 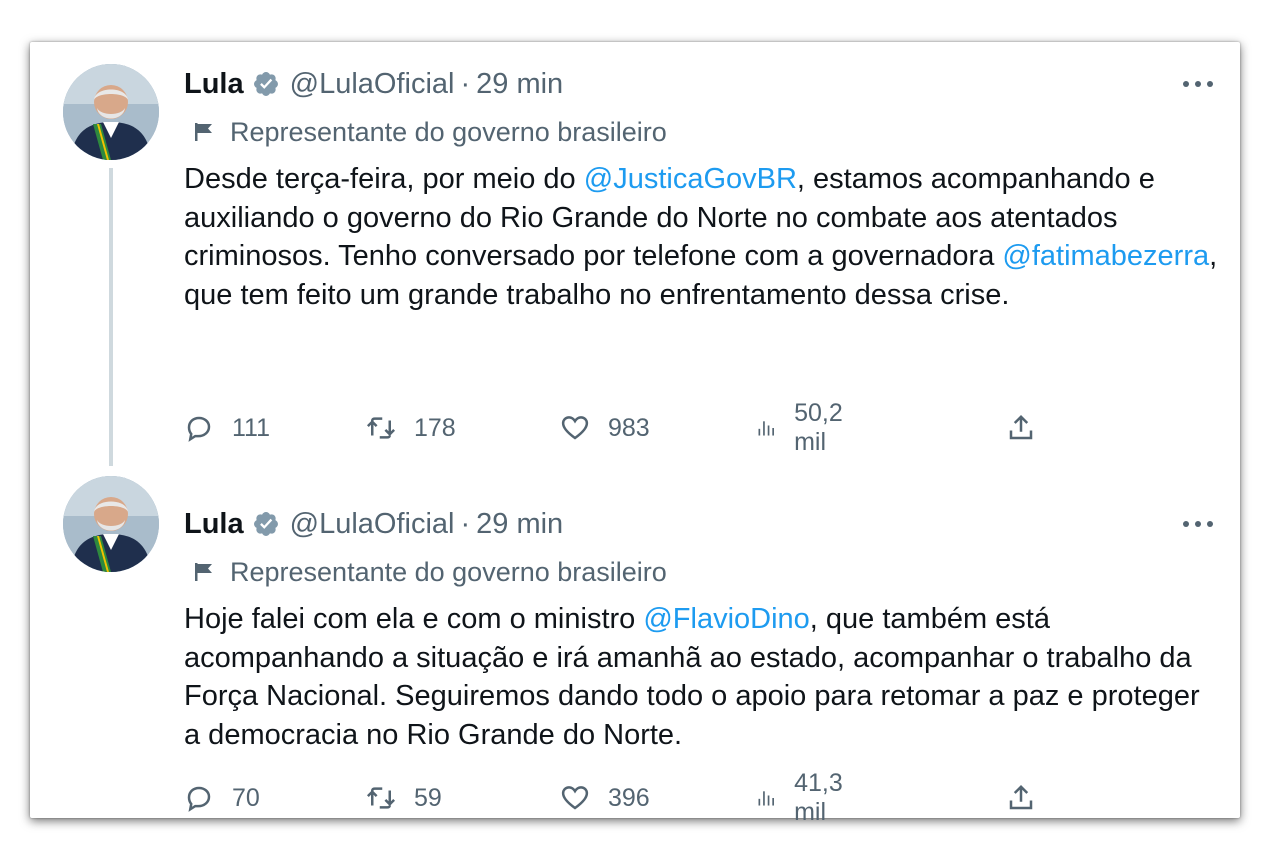 I want to click on reply-button: 70, so click(x=222, y=798).